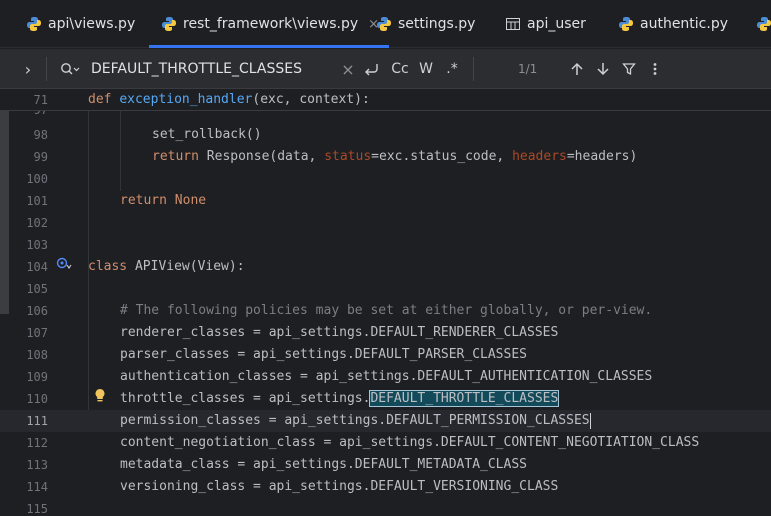 This screenshot has width=771, height=516. Describe the element at coordinates (385, 507) in the screenshot. I see `code-line: 115` at that location.